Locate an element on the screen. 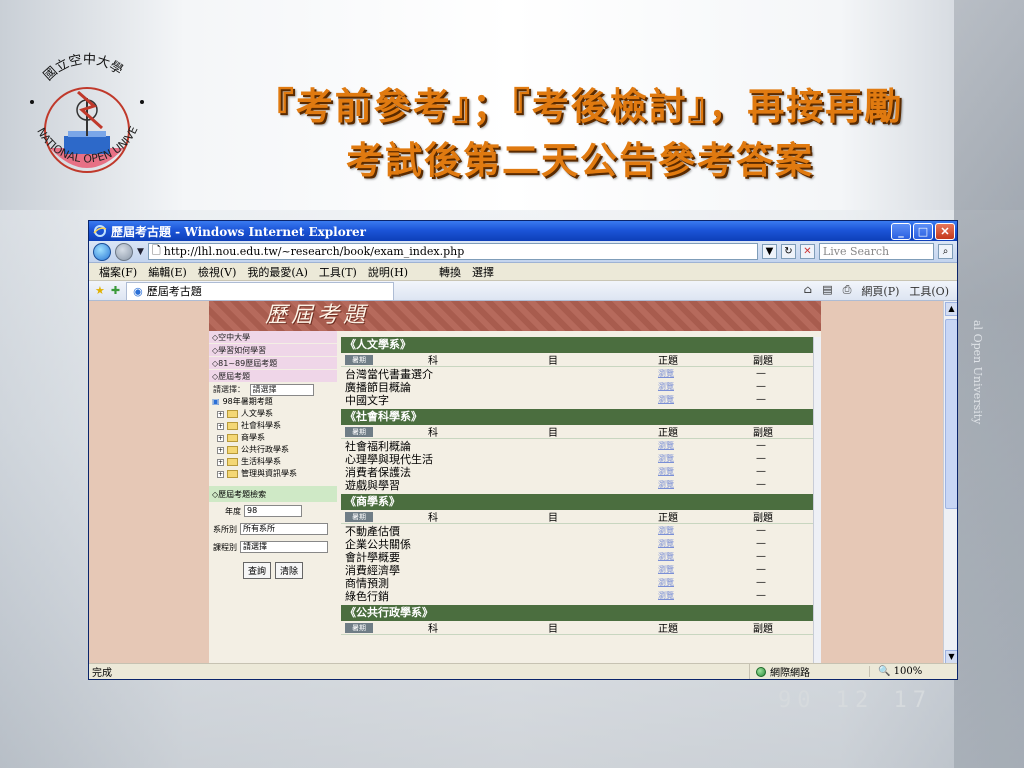 Image resolution: width=1024 pixels, height=768 pixels. search-buttons: 查詢 清除 is located at coordinates (273, 570).